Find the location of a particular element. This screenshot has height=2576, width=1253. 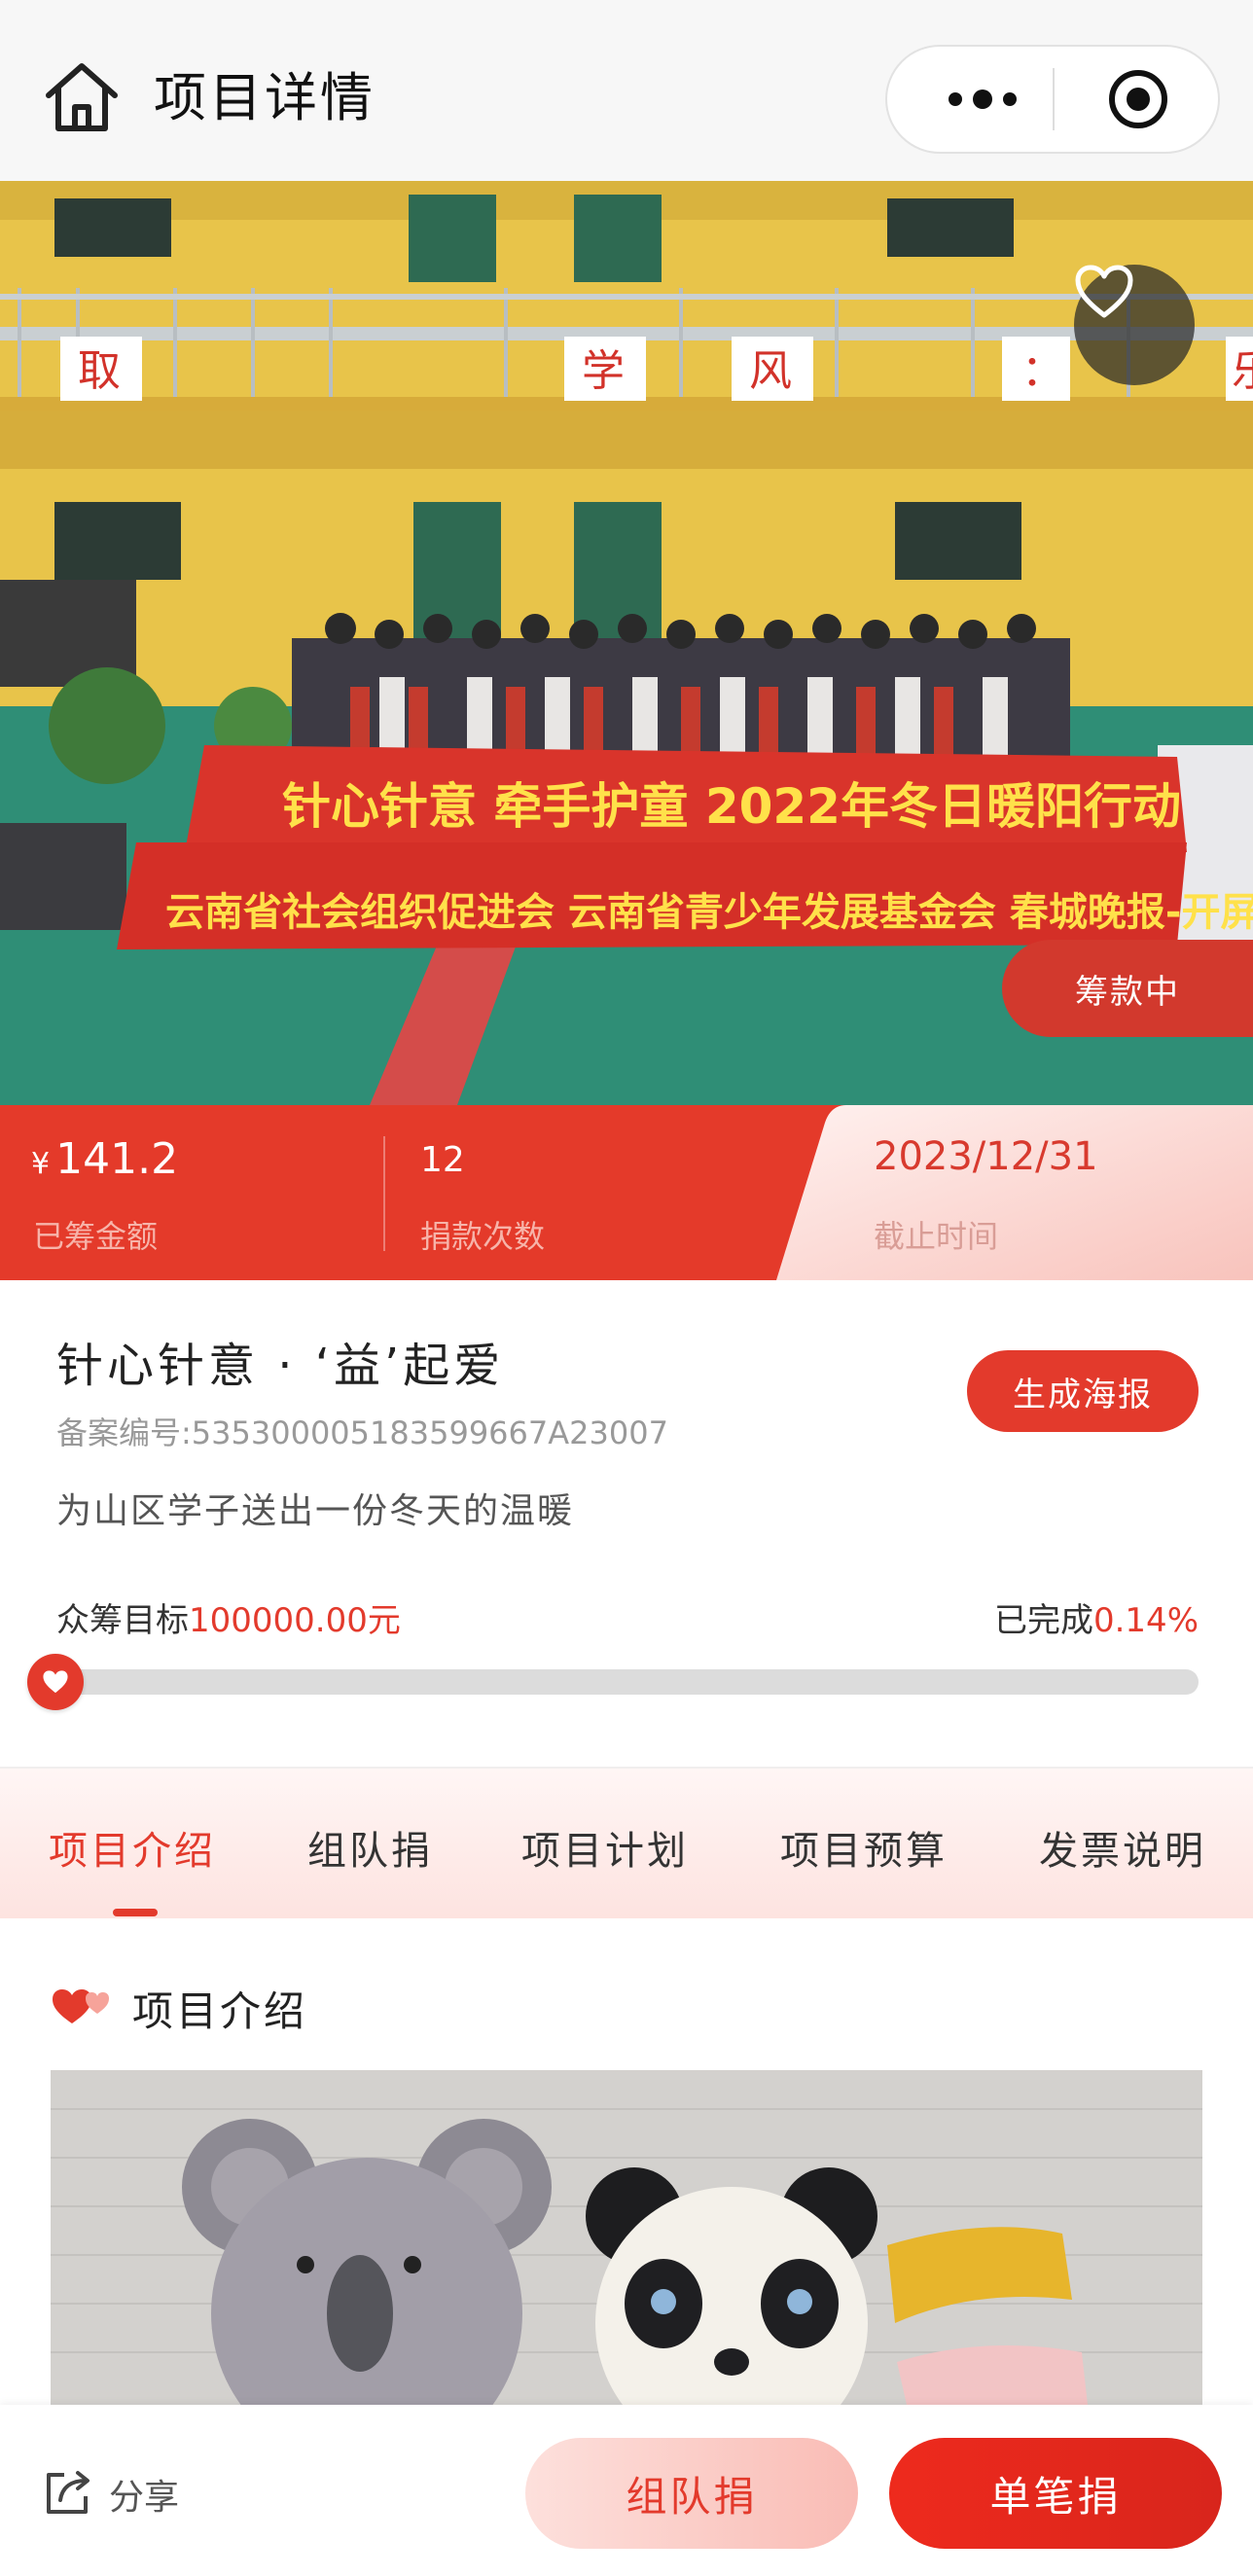

progress-heart-knob is located at coordinates (55, 1682).